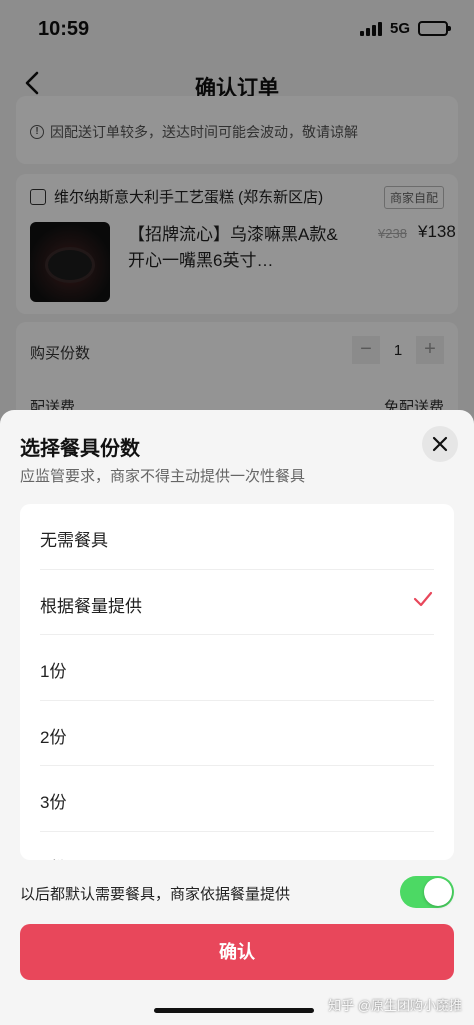 This screenshot has width=474, height=1025. I want to click on option-4: 4份, so click(237, 846).